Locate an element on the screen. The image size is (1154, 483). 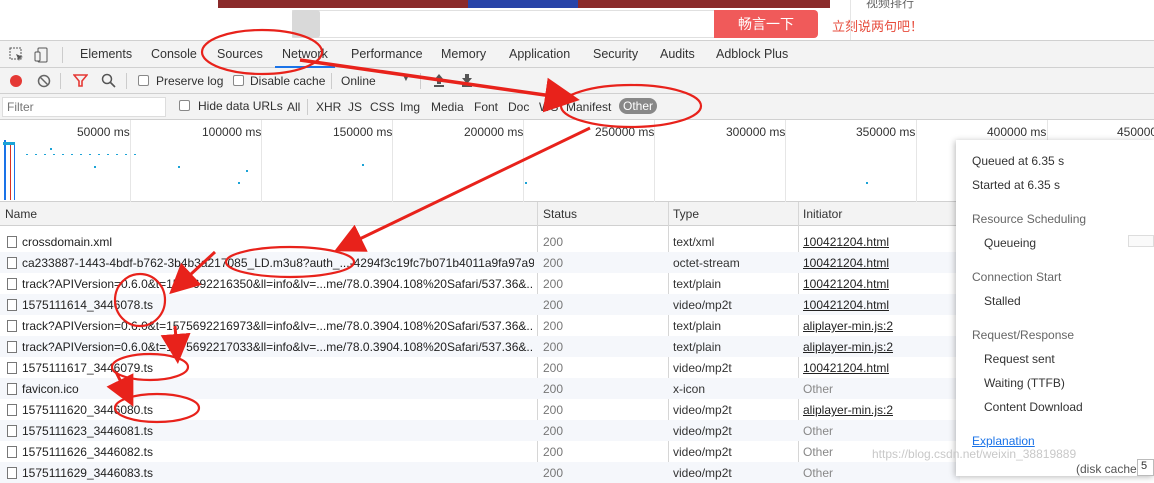
filter-all: All is located at coordinates (293, 107).